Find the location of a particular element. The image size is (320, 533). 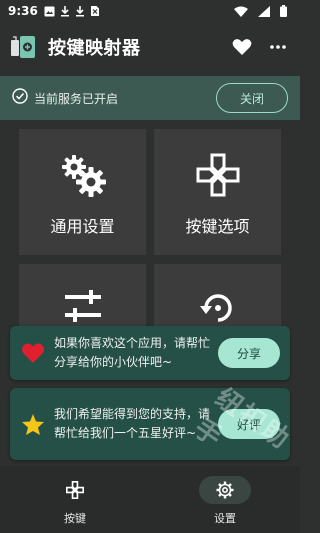

sliders-icon is located at coordinates (83, 307).